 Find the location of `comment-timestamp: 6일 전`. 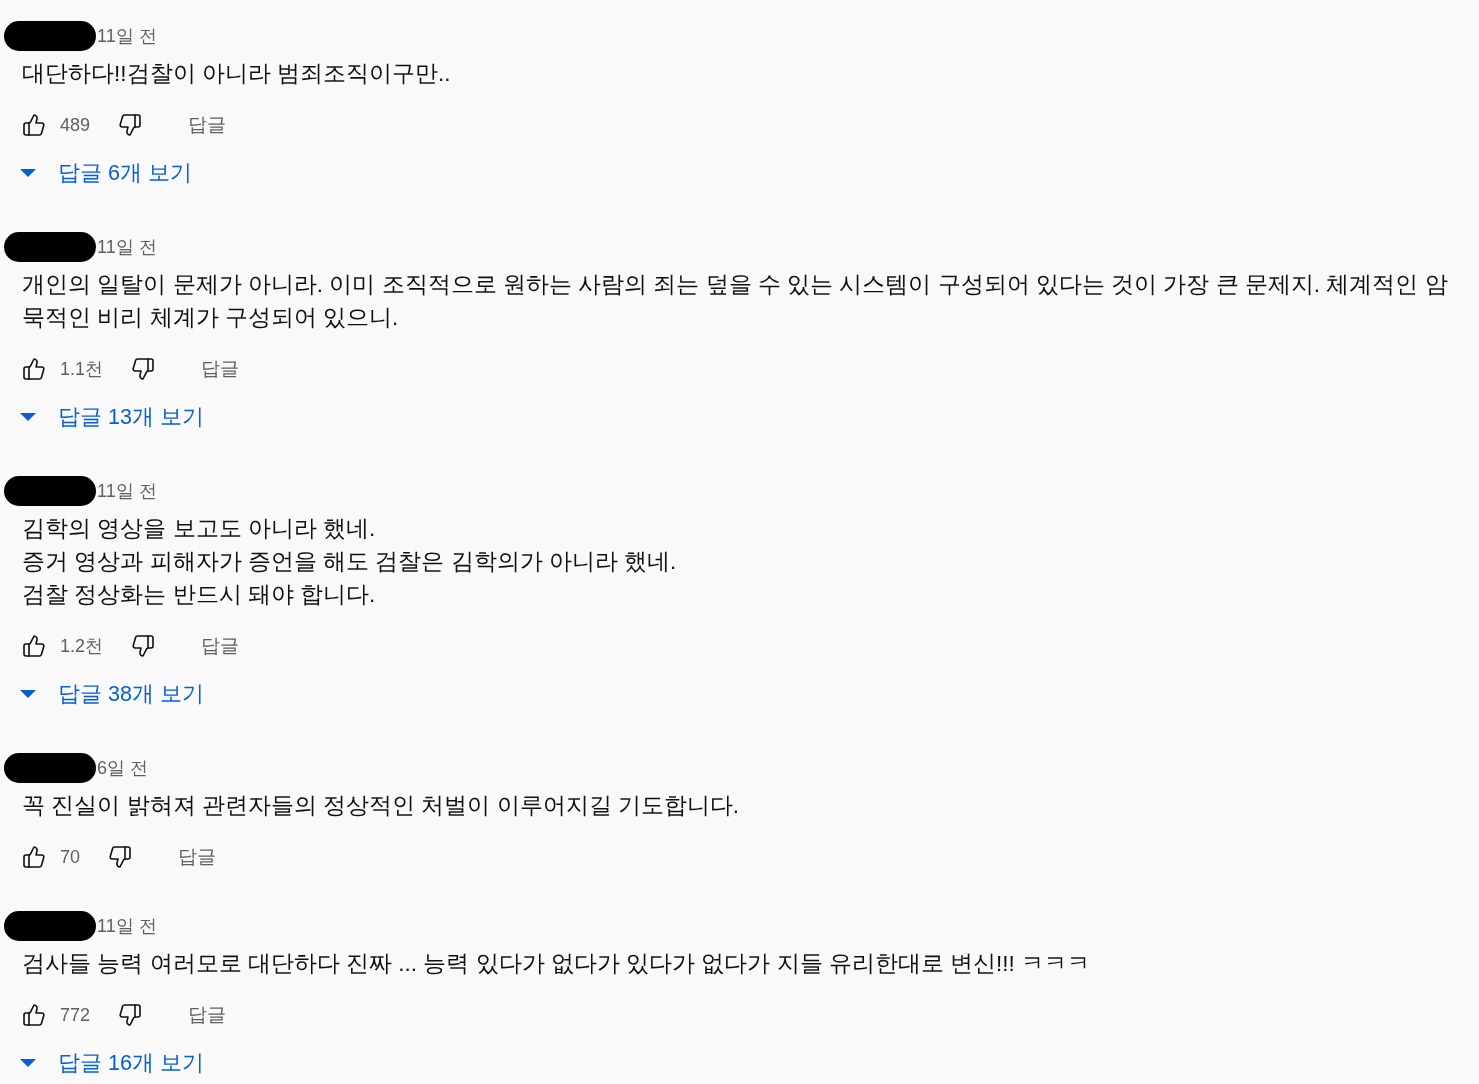

comment-timestamp: 6일 전 is located at coordinates (122, 768).